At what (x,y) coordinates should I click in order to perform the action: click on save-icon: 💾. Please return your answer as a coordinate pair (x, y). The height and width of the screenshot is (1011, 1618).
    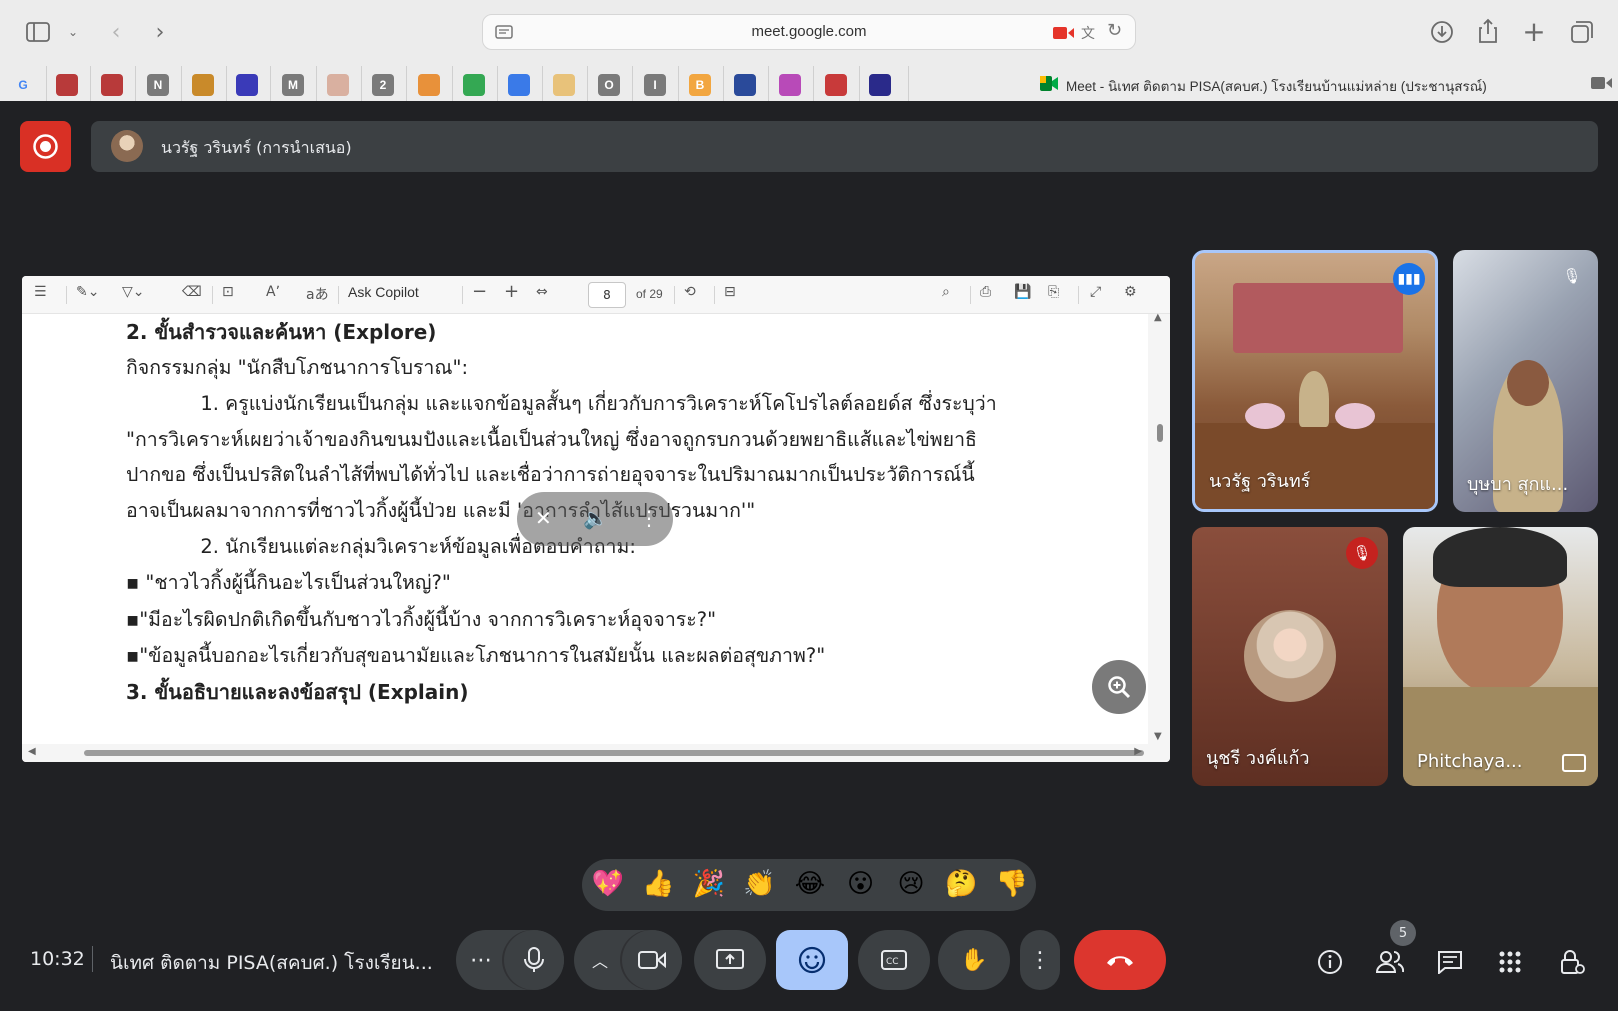
    Looking at the image, I should click on (1022, 292).